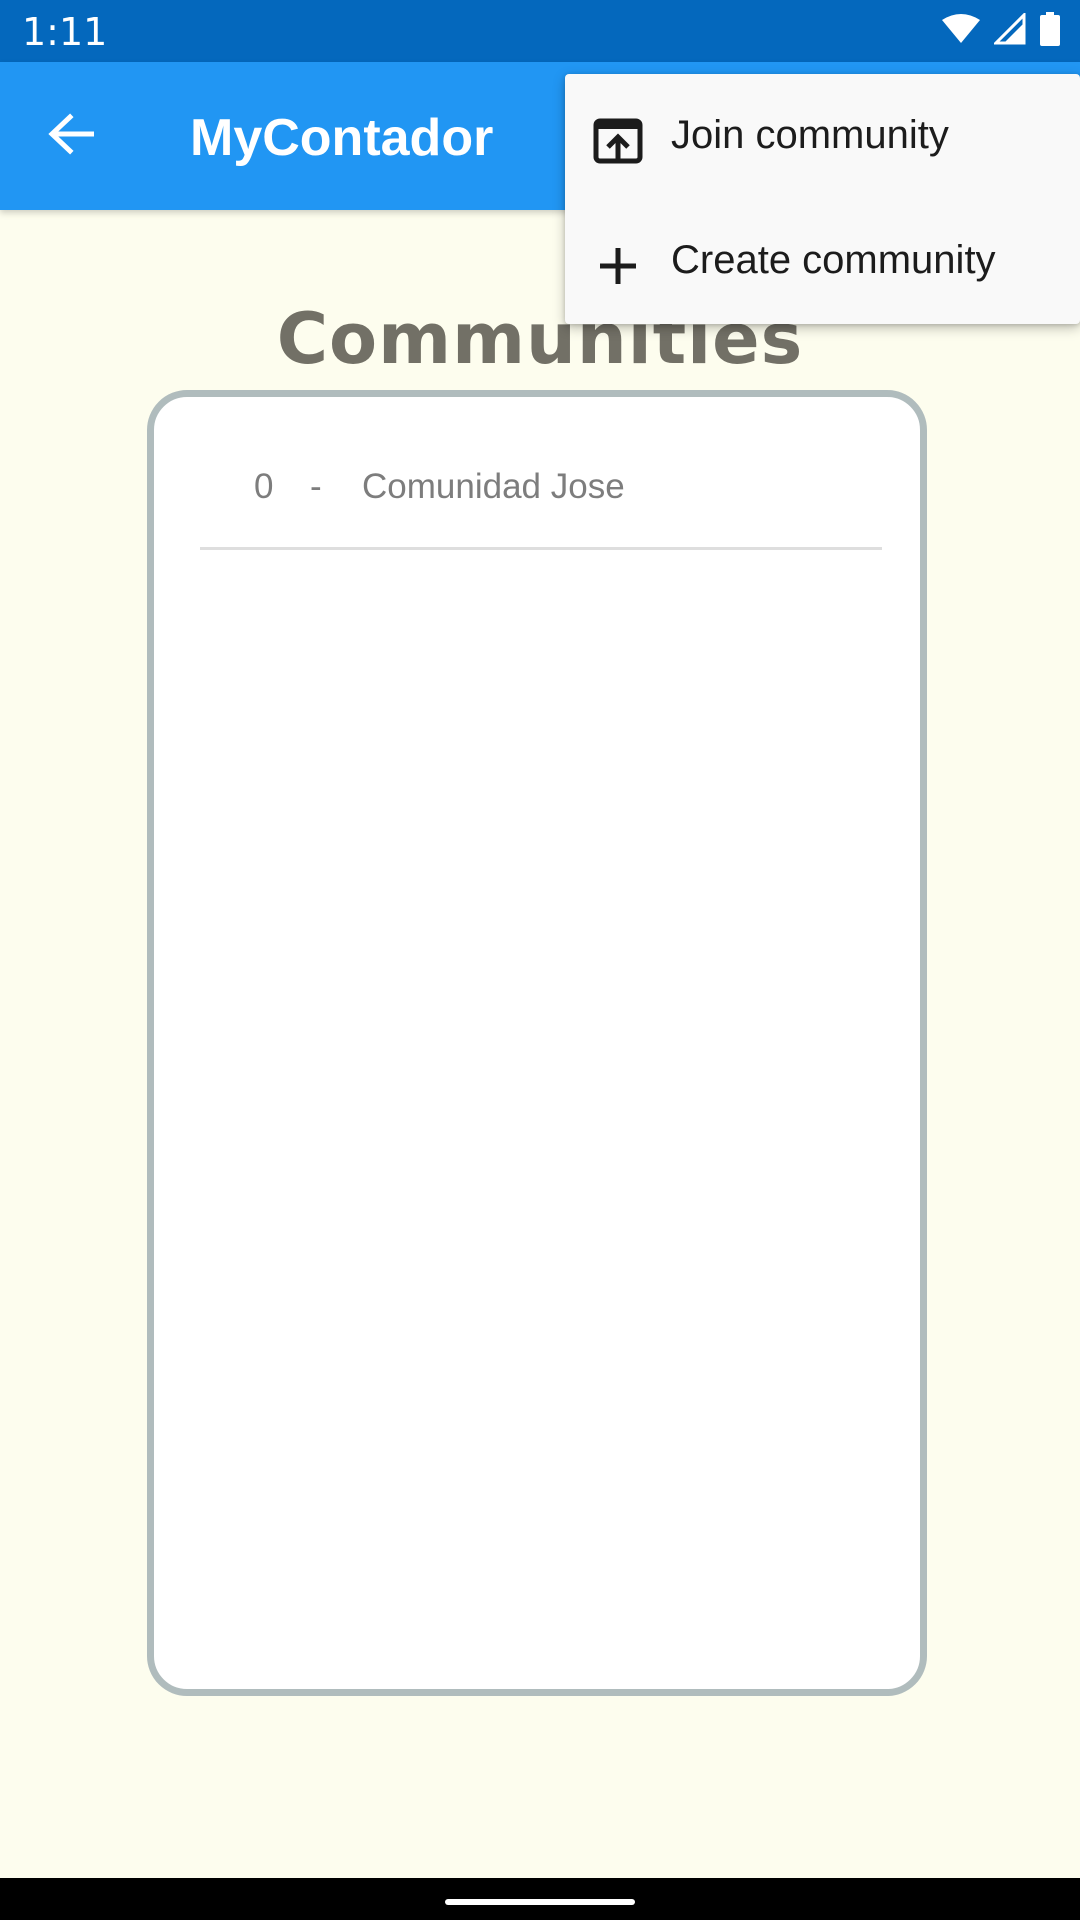  I want to click on cell-signal-icon, so click(1009, 30).